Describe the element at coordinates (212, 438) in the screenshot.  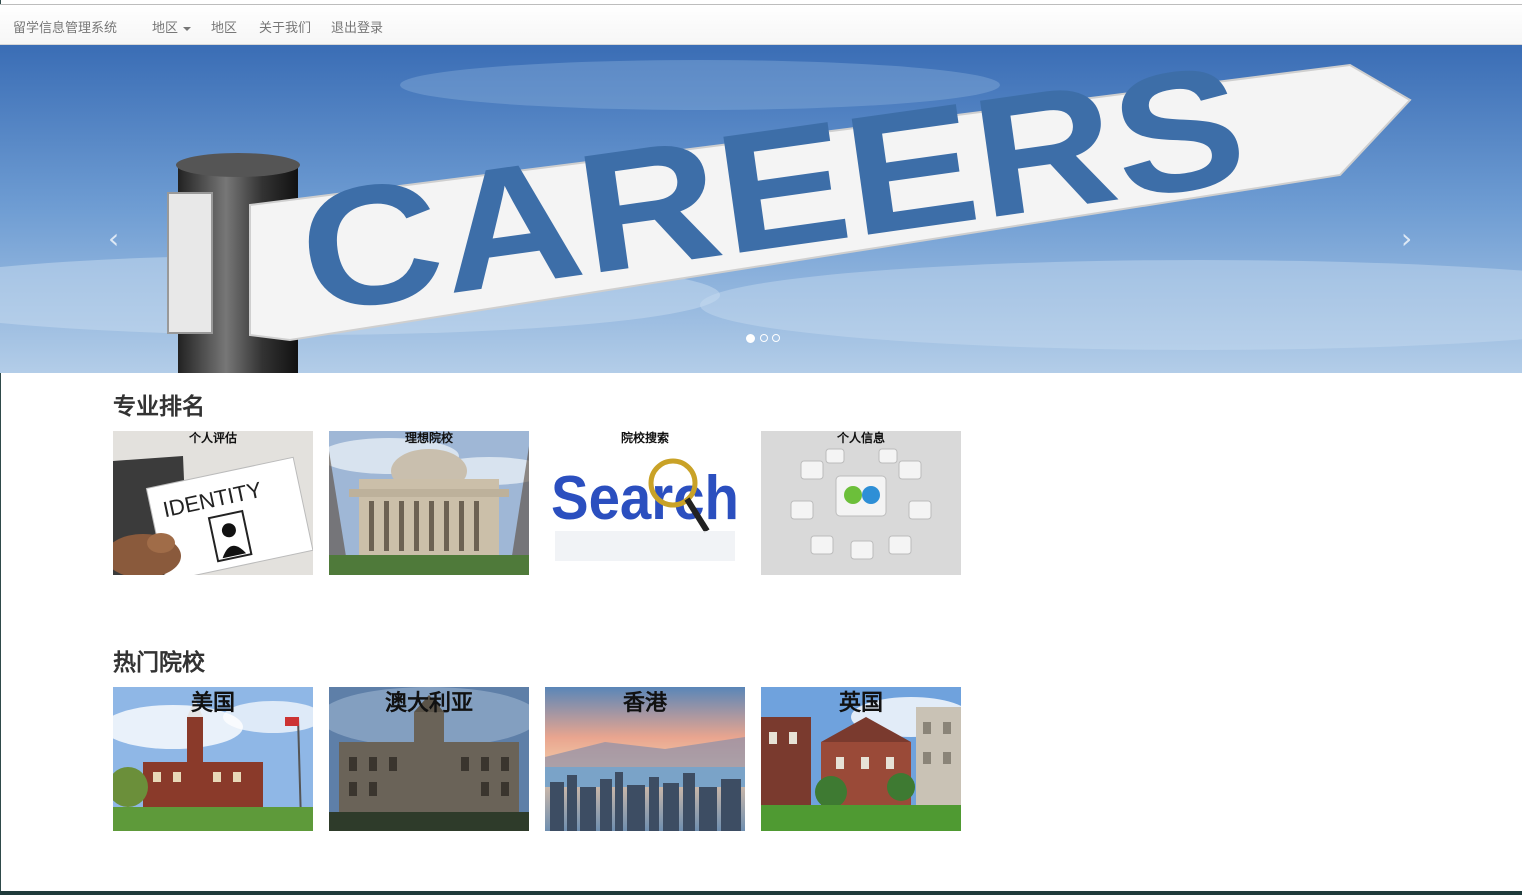
I see `card-label: 个人评估` at that location.